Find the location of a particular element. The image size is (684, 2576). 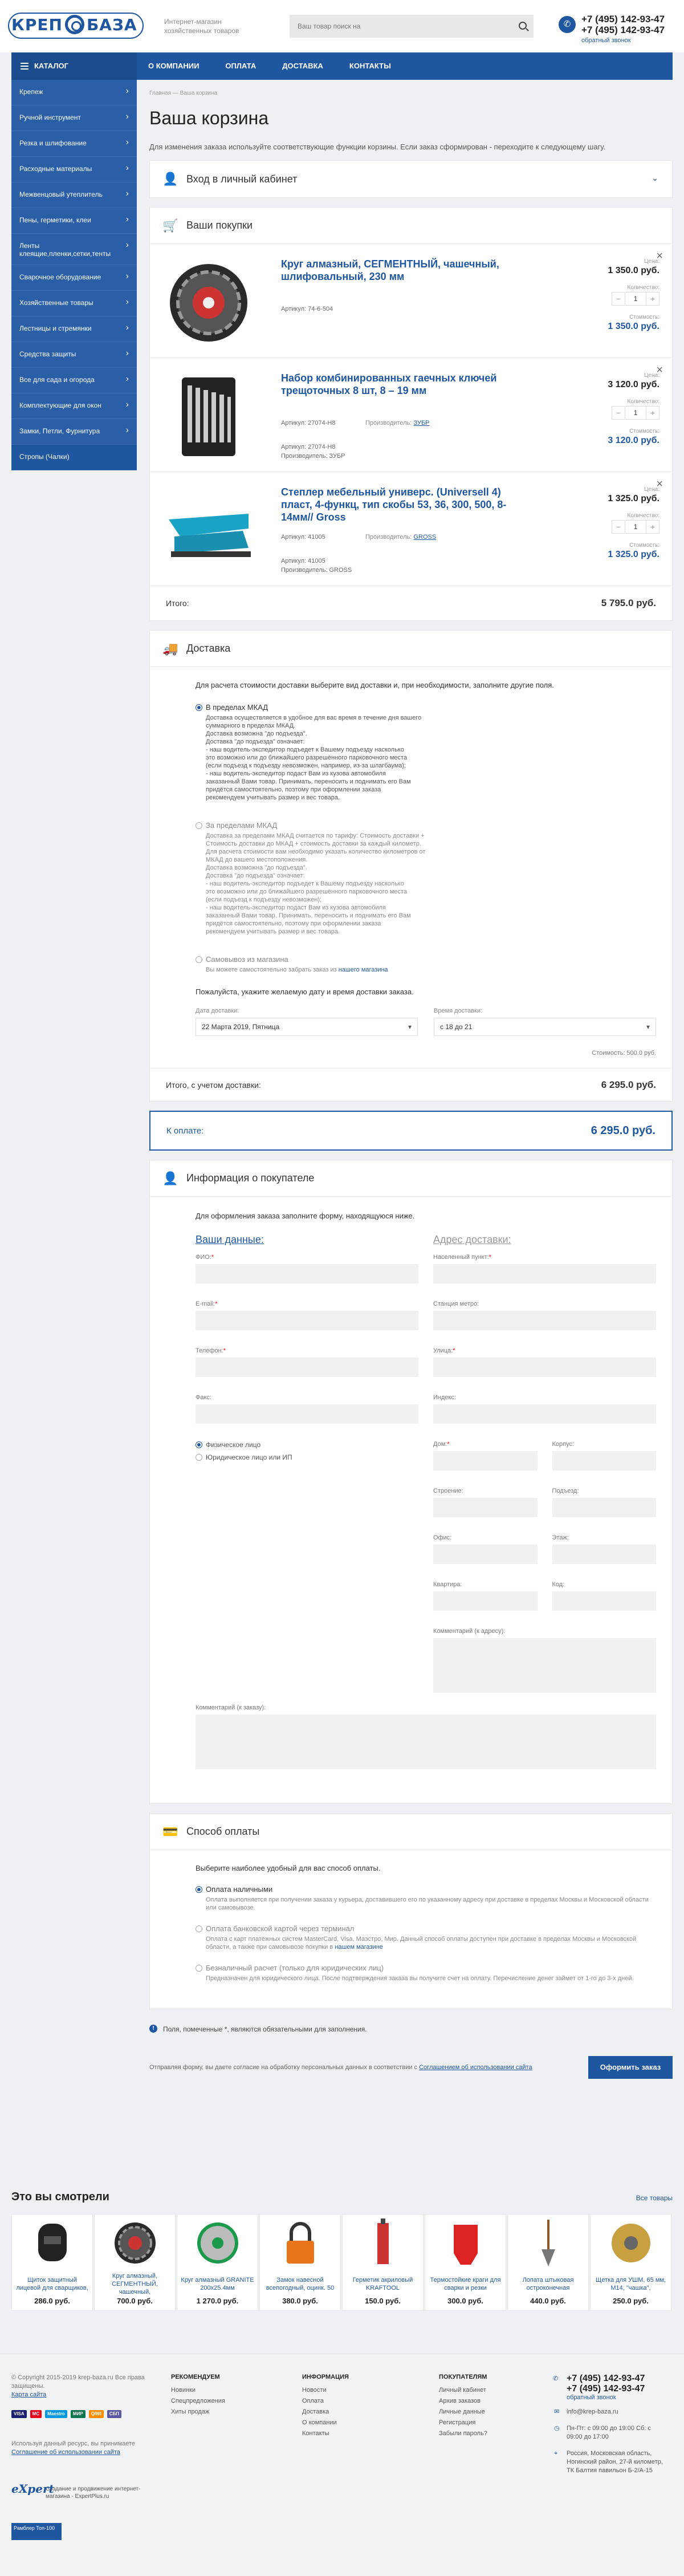

index-input is located at coordinates (544, 1414).